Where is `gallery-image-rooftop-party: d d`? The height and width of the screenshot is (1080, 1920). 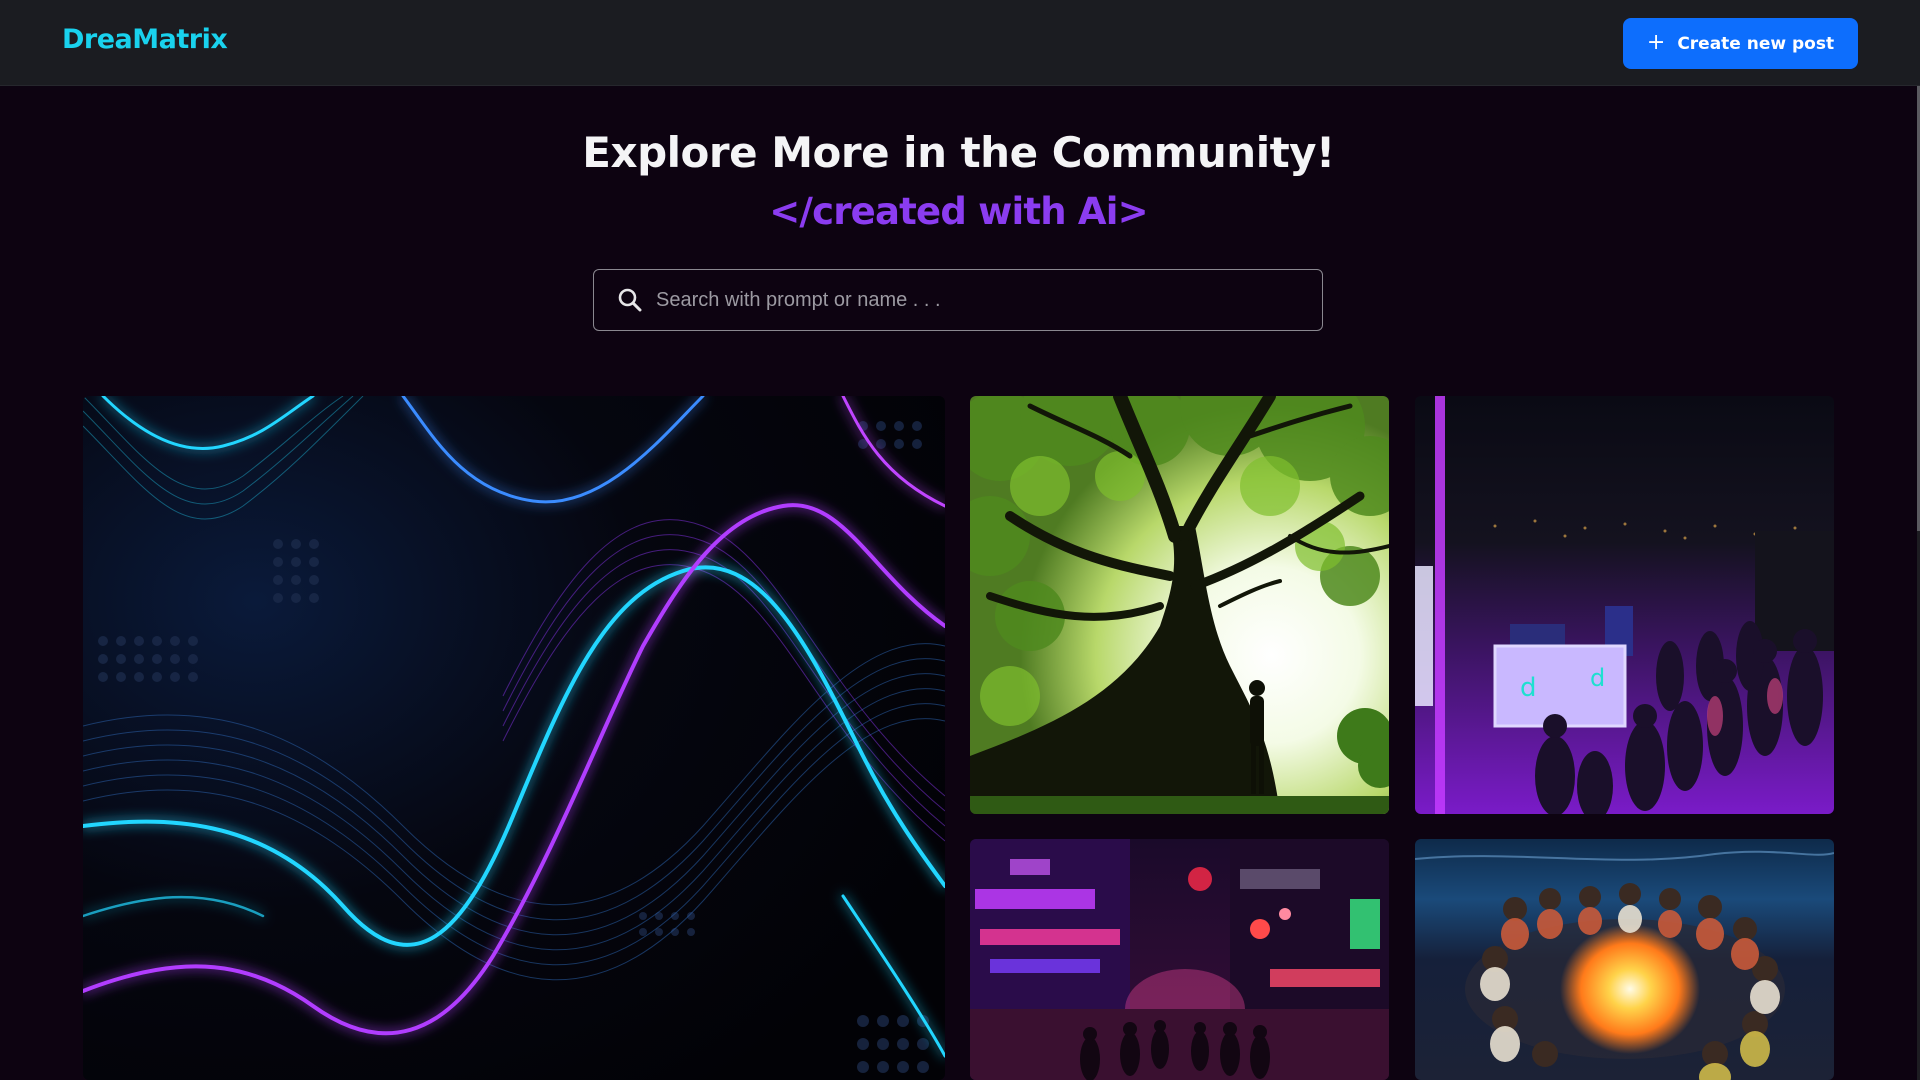
gallery-image-rooftop-party: d d is located at coordinates (1624, 605).